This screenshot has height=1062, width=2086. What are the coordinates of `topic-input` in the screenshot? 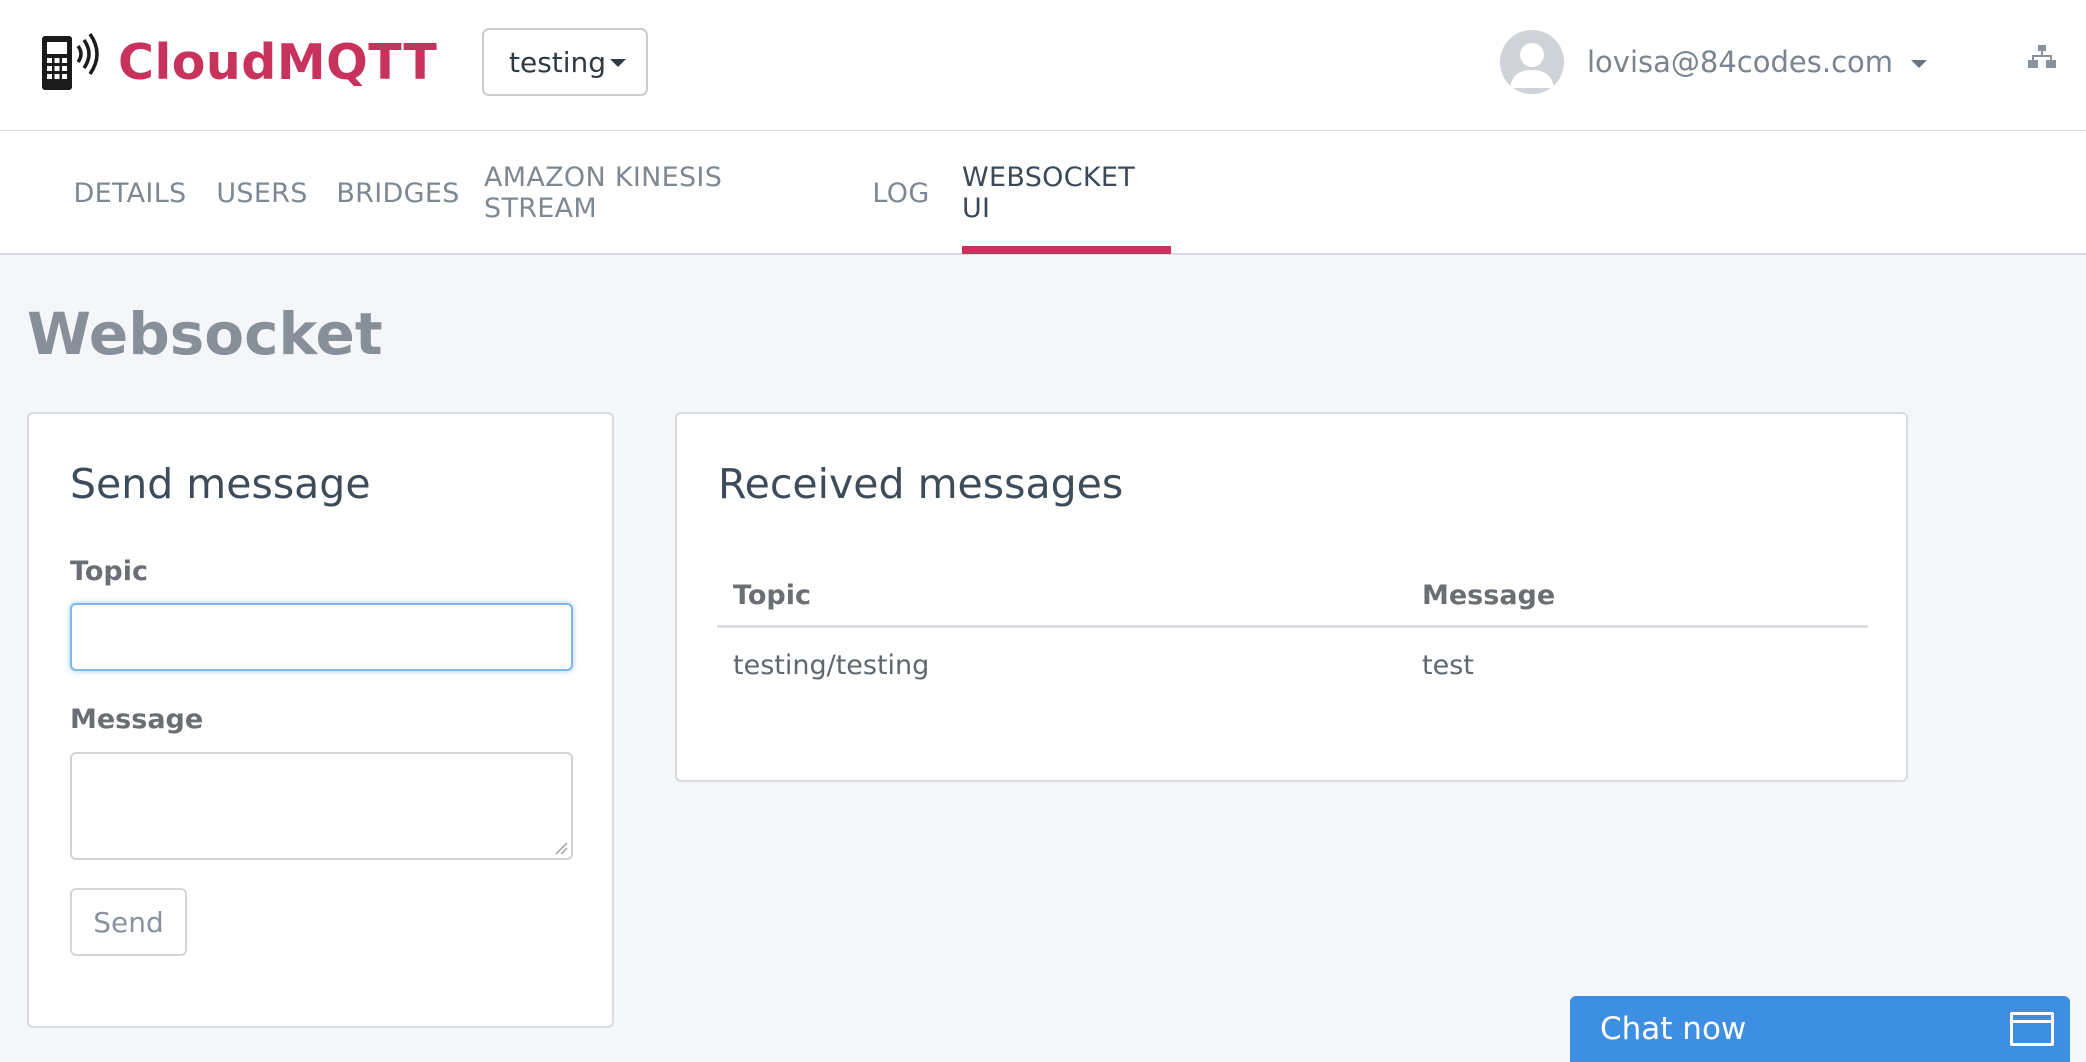 It's located at (321, 637).